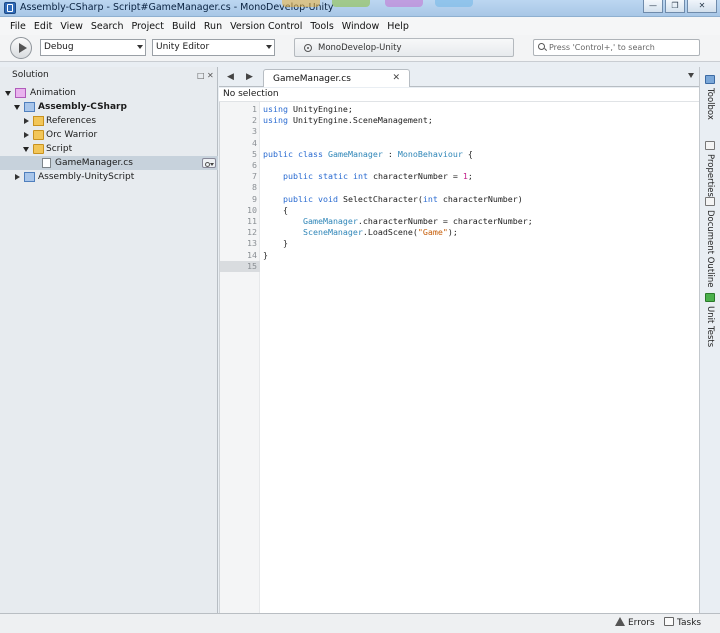 The height and width of the screenshot is (633, 720). I want to click on configuration-value: Debug, so click(59, 47).